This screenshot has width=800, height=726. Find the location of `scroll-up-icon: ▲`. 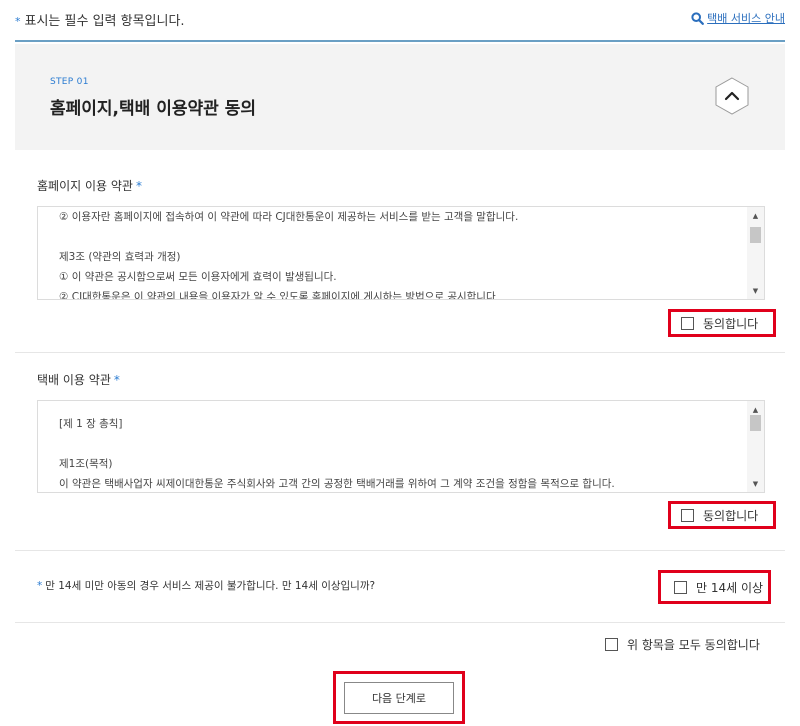

scroll-up-icon: ▲ is located at coordinates (755, 215).